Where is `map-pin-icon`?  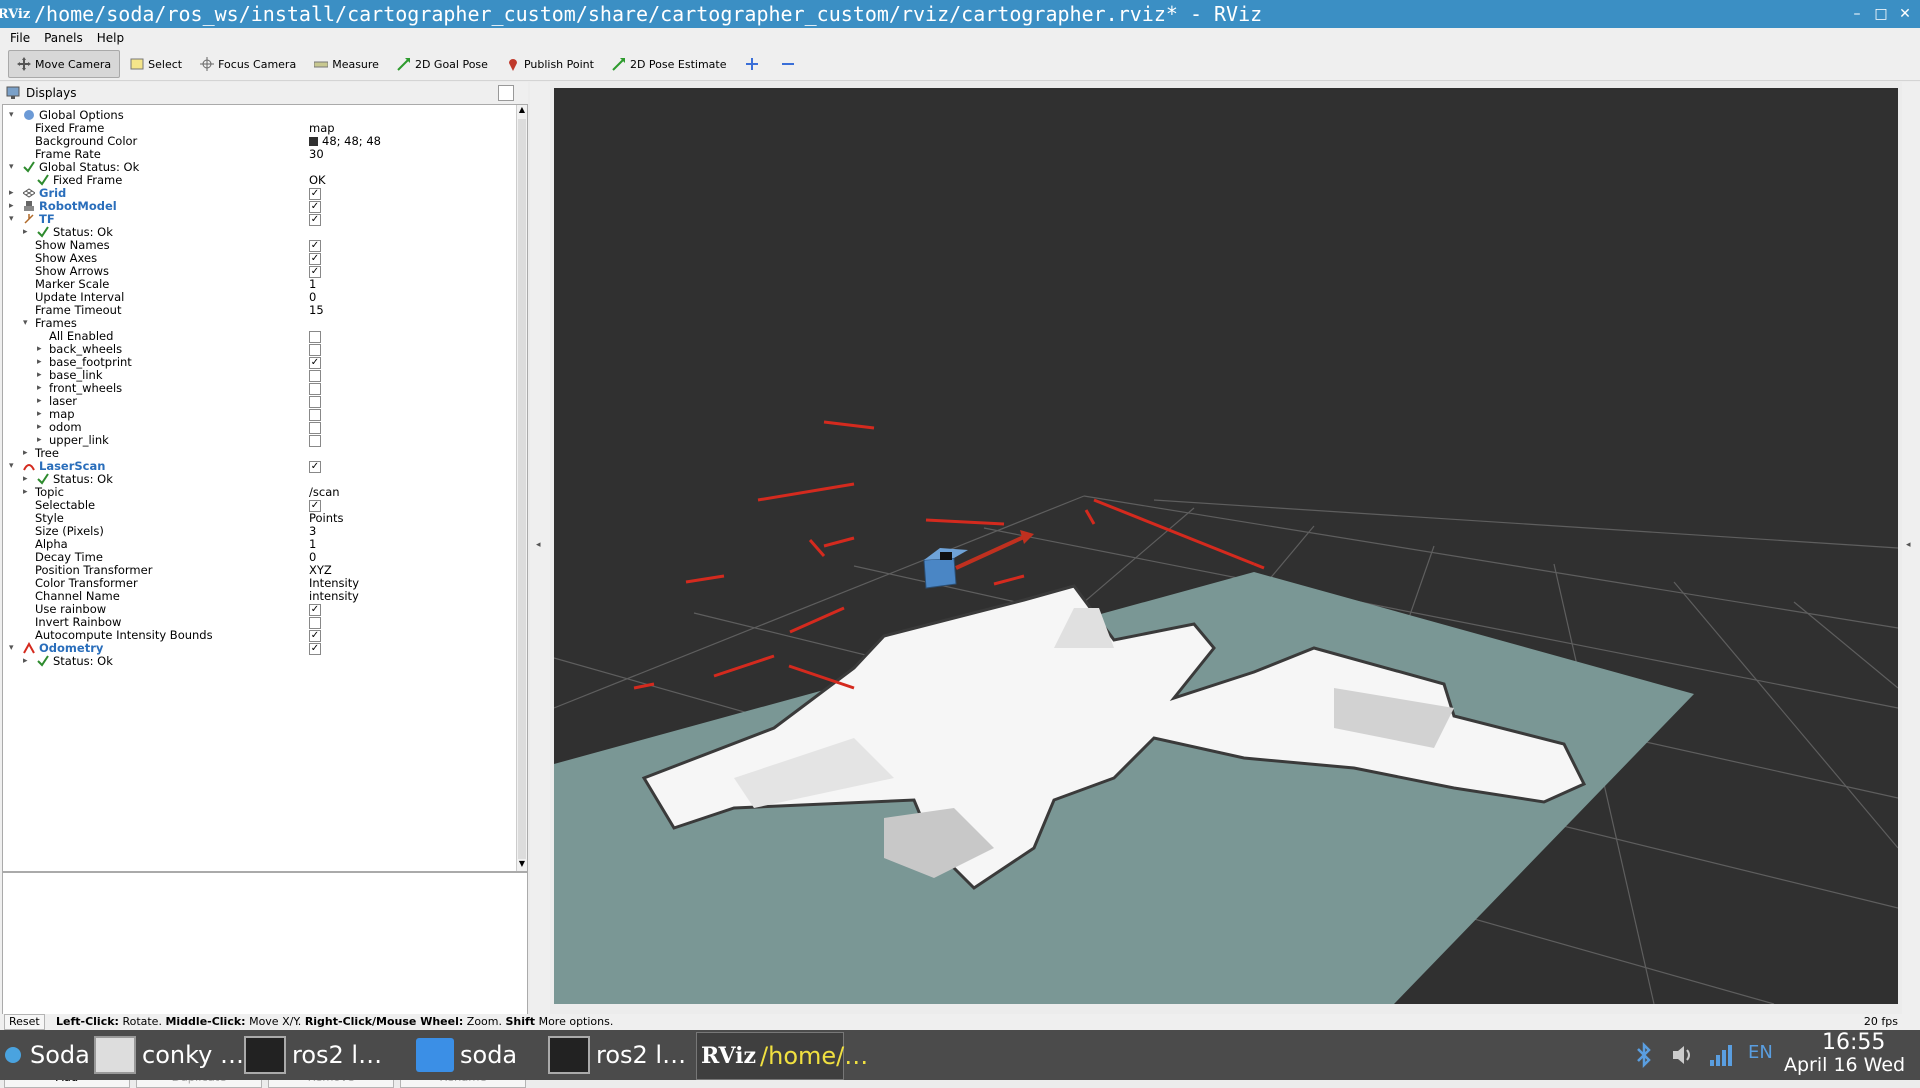 map-pin-icon is located at coordinates (512, 65).